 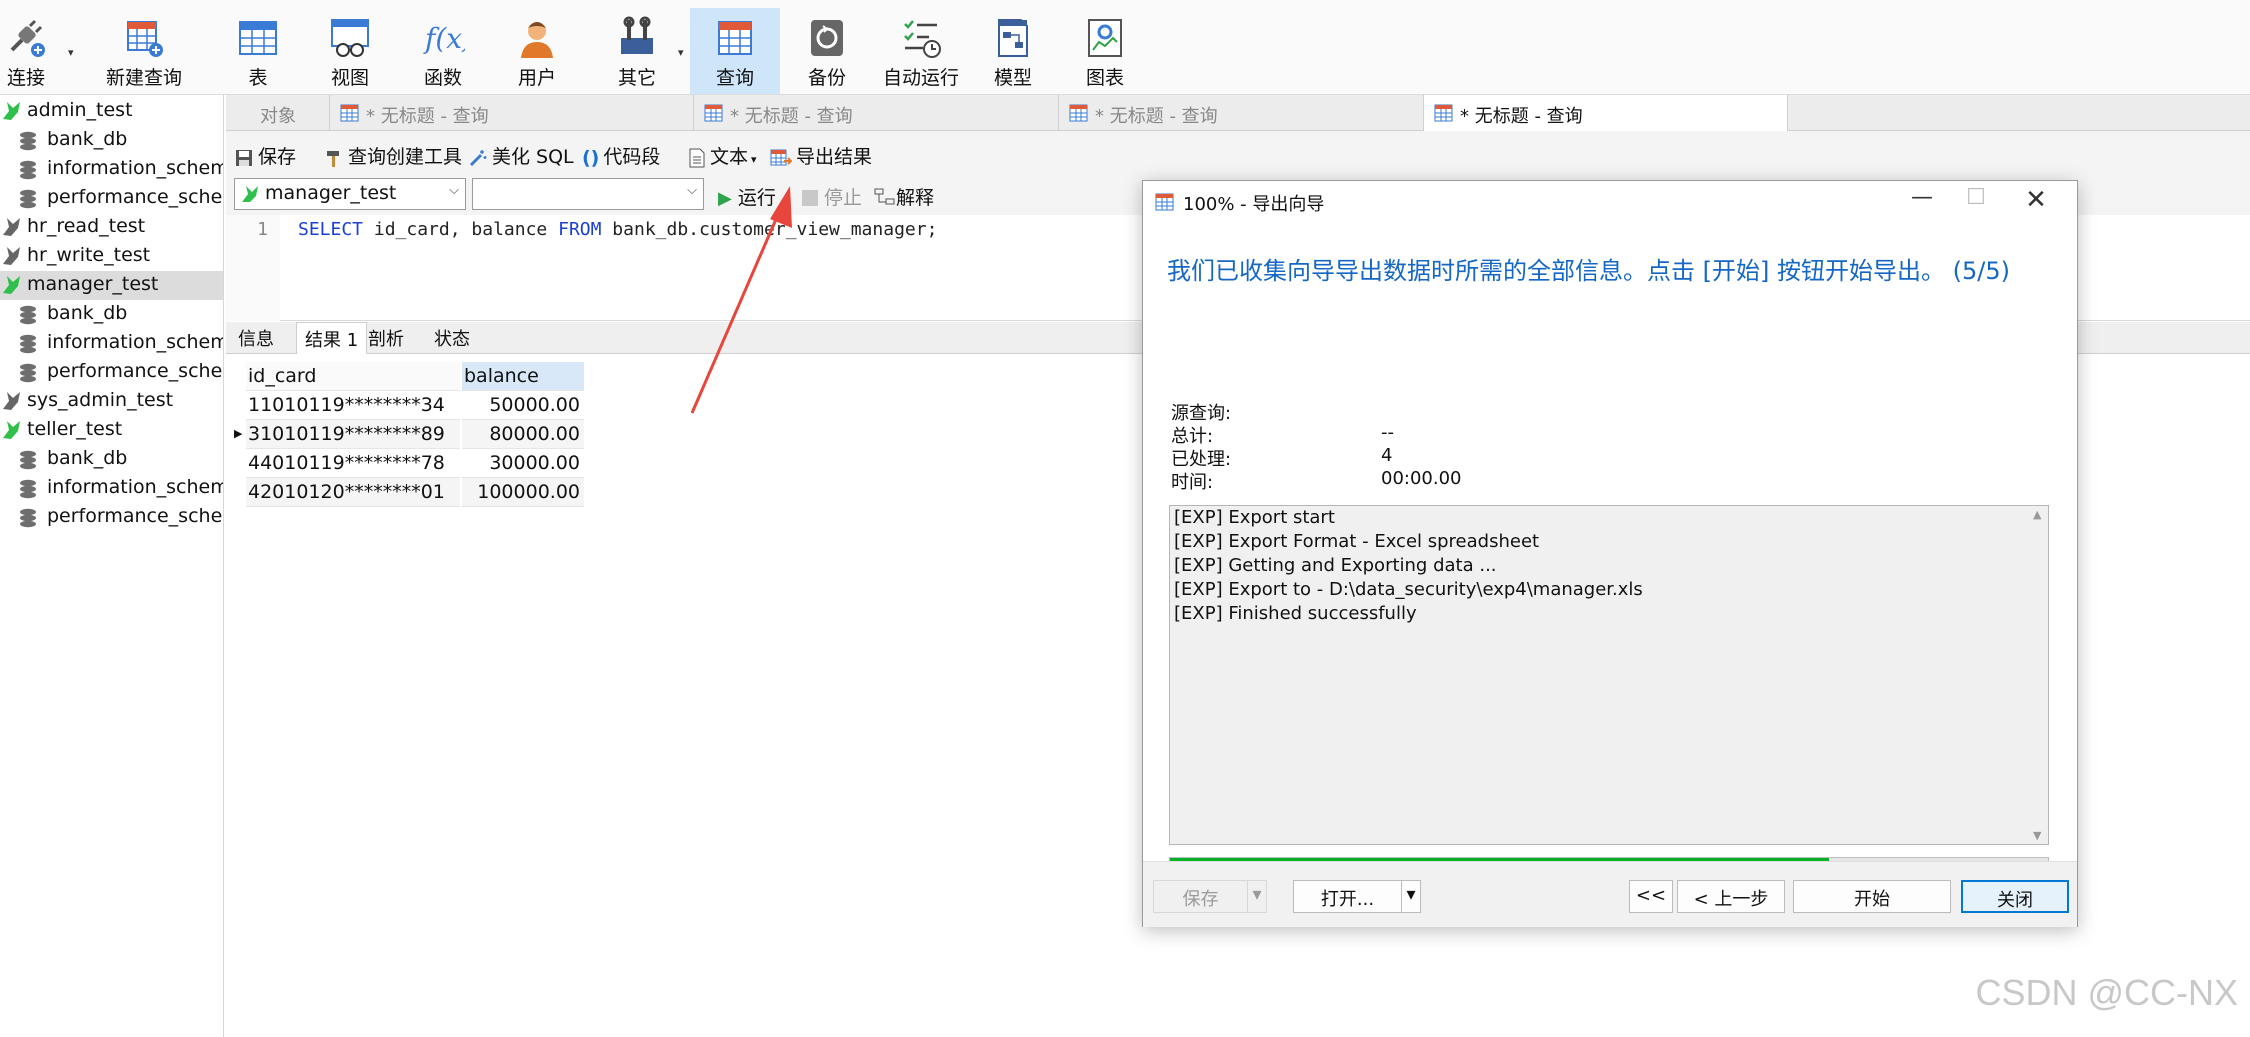 What do you see at coordinates (523, 492) in the screenshot?
I see `table-cell-balance: 100000.00` at bounding box center [523, 492].